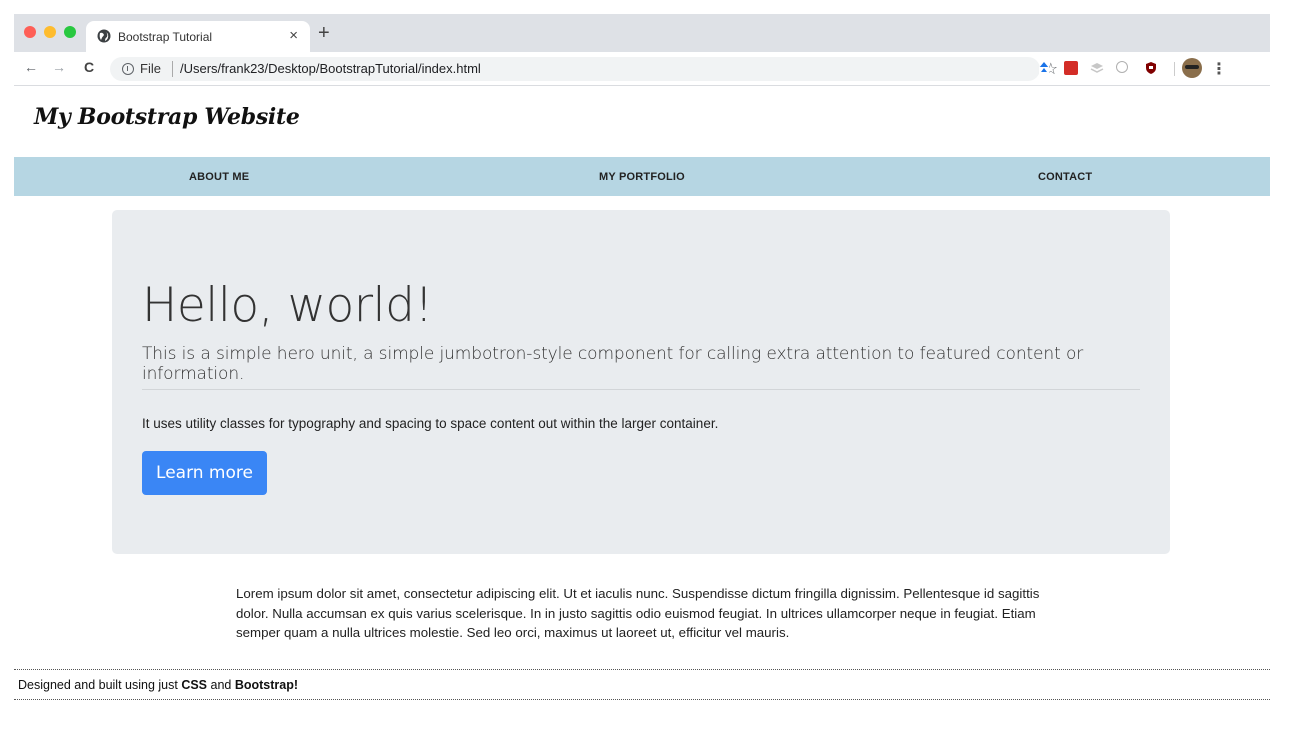  I want to click on extension-pin-icon, so click(1044, 68).